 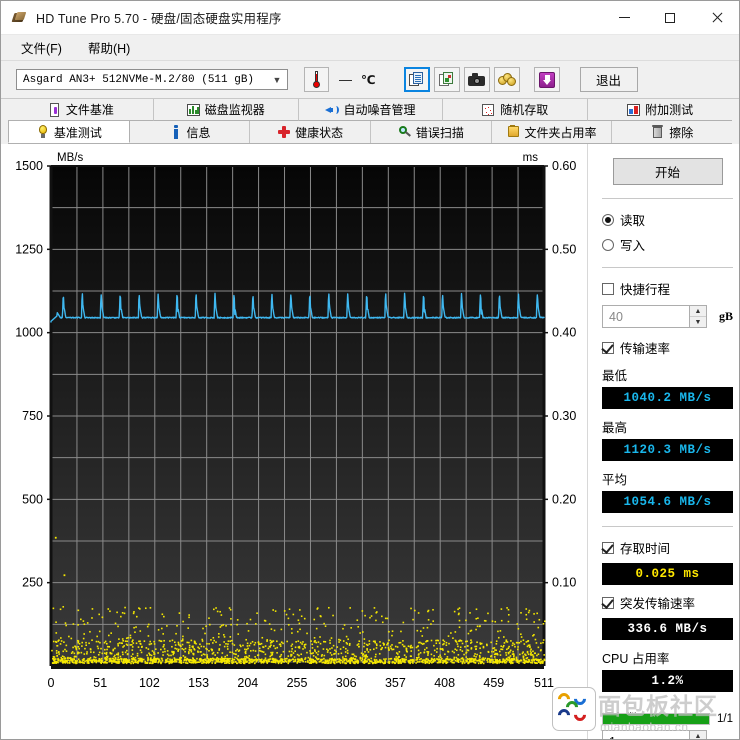 What do you see at coordinates (77, 132) in the screenshot?
I see `tab-label: 基准测试` at bounding box center [77, 132].